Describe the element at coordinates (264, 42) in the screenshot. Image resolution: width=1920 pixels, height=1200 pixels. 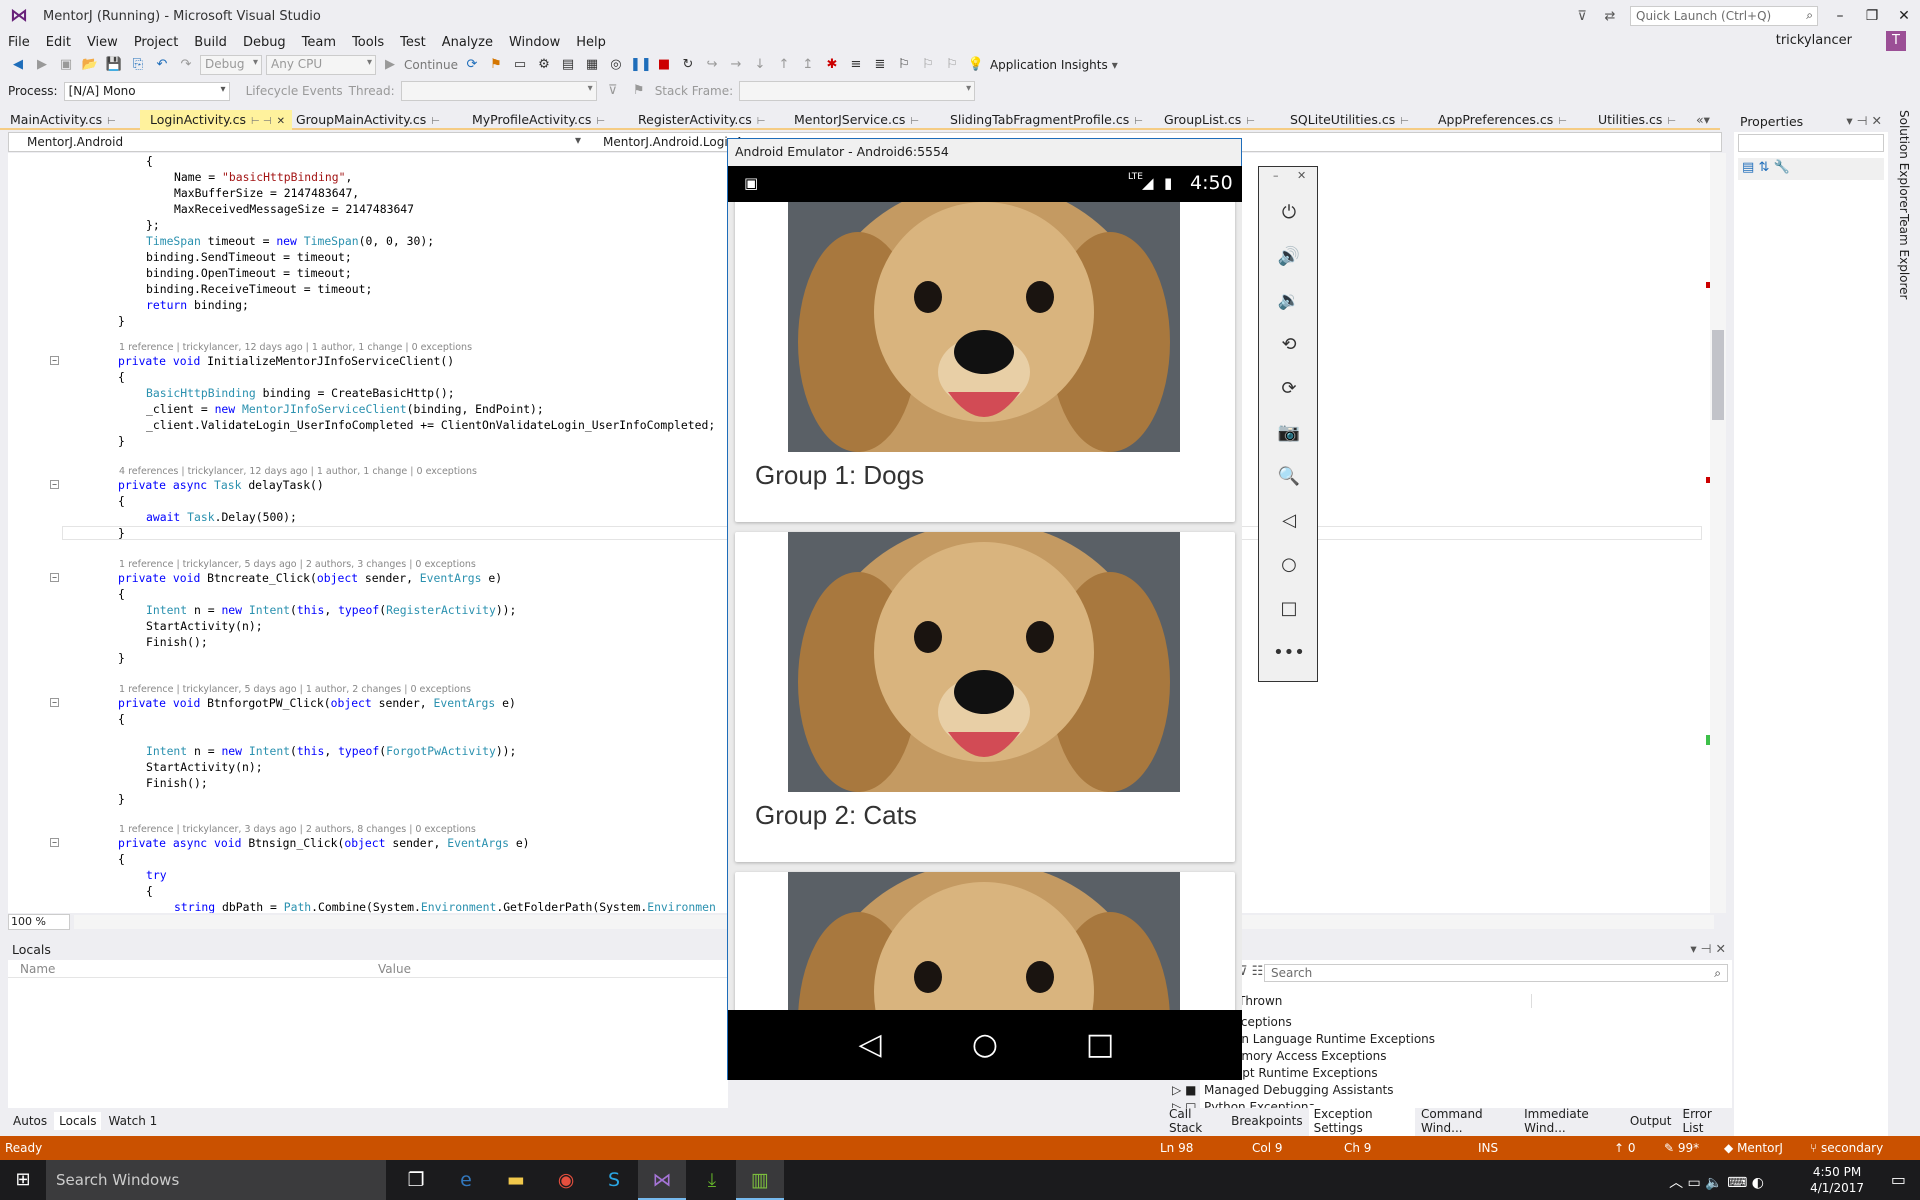
I see `menu-debug: Debug` at that location.